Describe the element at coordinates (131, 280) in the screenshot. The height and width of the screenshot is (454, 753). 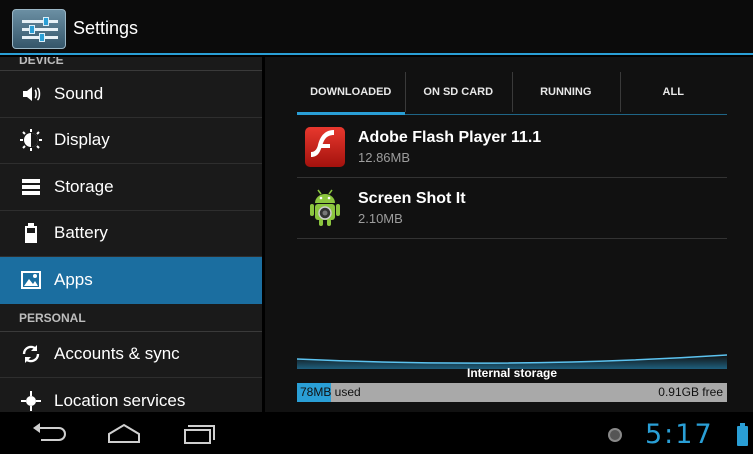
I see `sidebar-item-apps: Apps` at that location.